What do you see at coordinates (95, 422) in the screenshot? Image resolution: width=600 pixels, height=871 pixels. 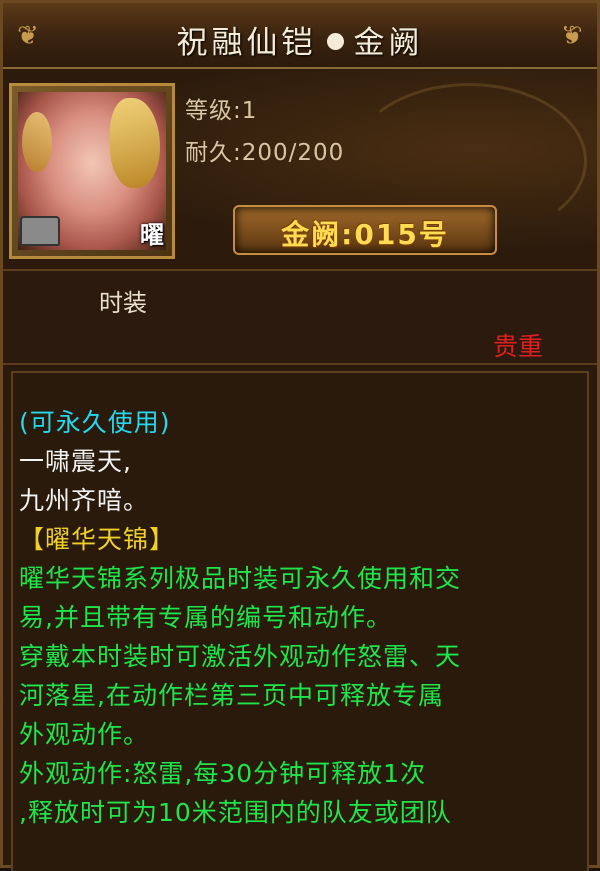 I see `usage-note: (可永久使用)` at bounding box center [95, 422].